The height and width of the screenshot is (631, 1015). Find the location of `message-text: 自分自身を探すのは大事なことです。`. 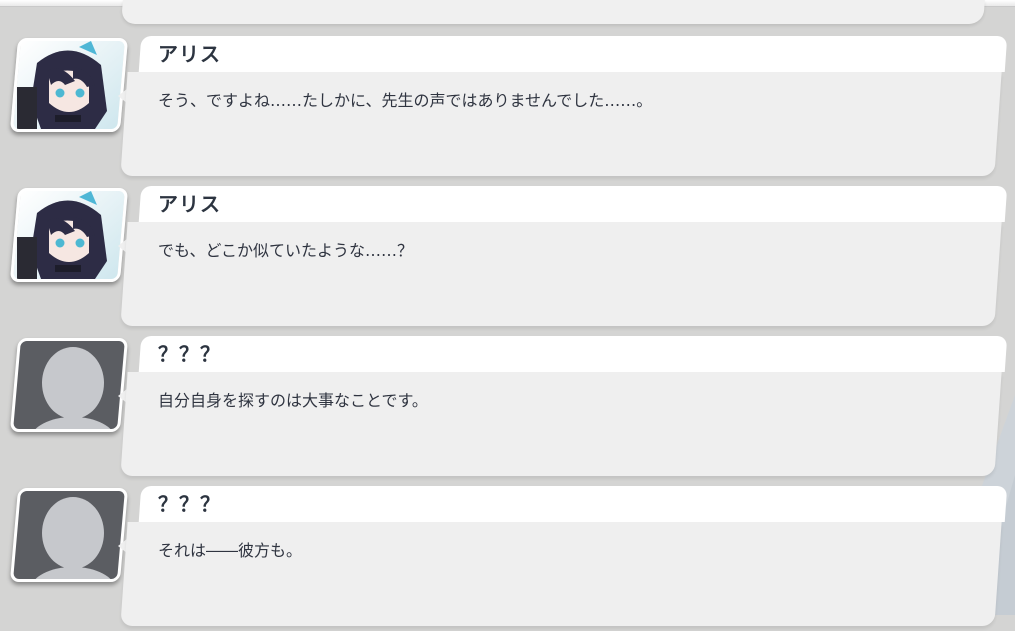

message-text: 自分自身を探すのは大事なことです。 is located at coordinates (293, 400).